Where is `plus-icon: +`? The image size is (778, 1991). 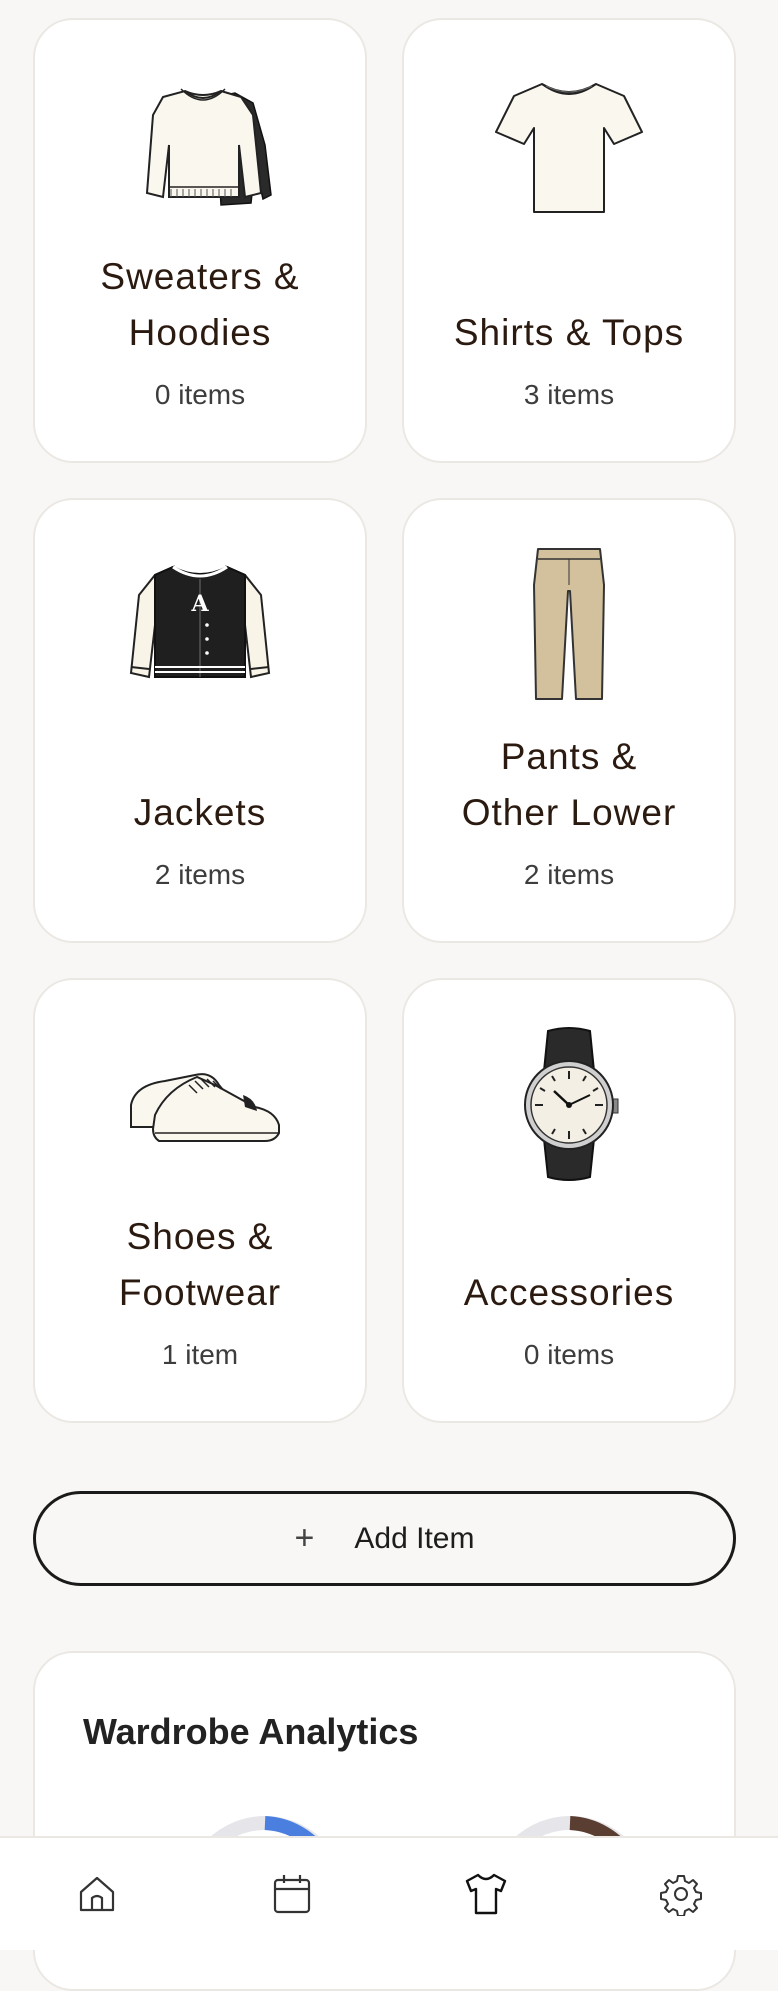
plus-icon: + is located at coordinates (304, 1538).